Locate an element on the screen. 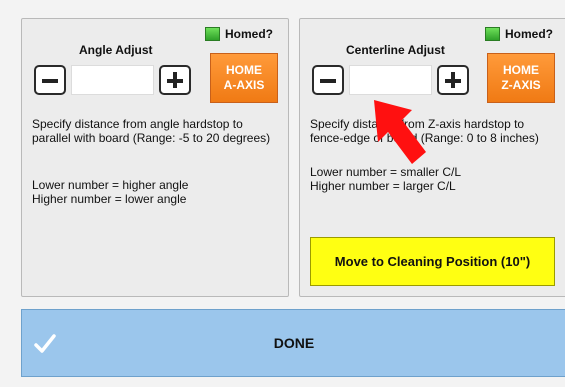 The width and height of the screenshot is (565, 387). home-z-axis-button: HOME Z-AXIS is located at coordinates (521, 78).